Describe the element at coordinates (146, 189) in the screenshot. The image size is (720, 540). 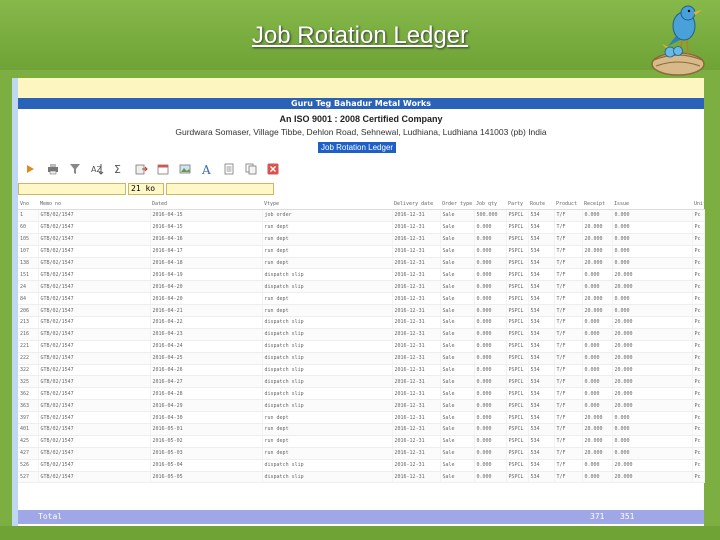
I see `filter-select: 21 ko` at that location.